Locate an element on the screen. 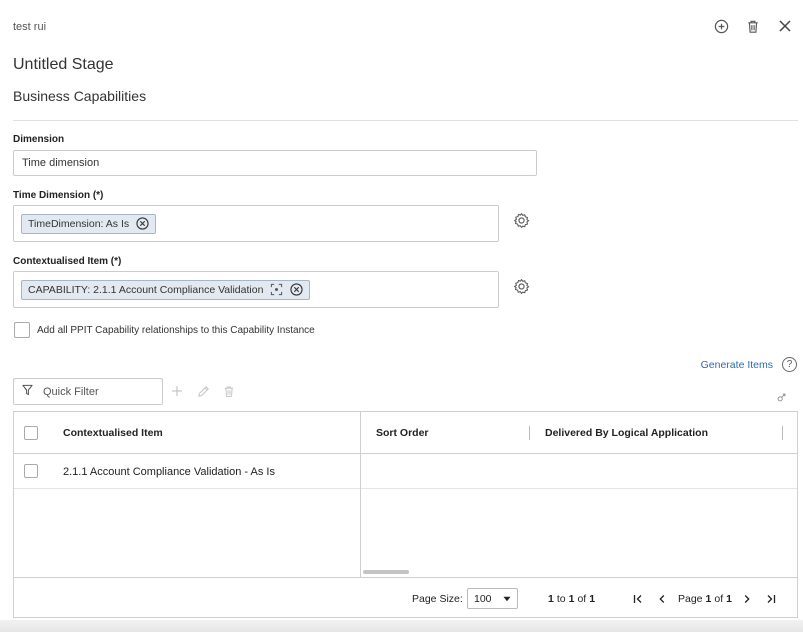 This screenshot has height=632, width=803. page-size-label: Page Size: is located at coordinates (437, 598).